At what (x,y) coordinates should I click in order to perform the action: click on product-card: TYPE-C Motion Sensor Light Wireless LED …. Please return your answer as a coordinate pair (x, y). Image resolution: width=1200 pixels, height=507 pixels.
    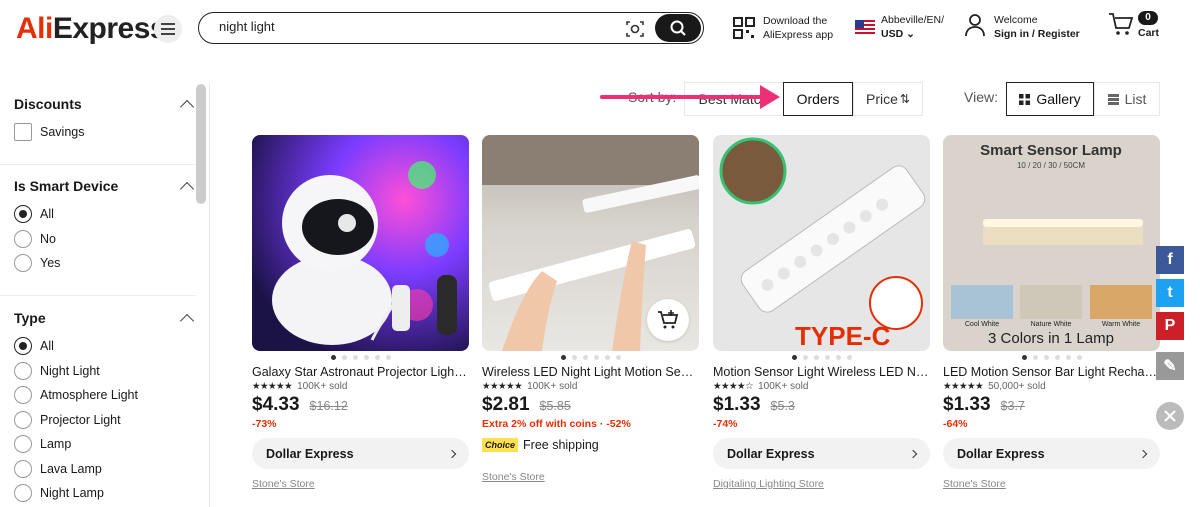
    Looking at the image, I should click on (821, 312).